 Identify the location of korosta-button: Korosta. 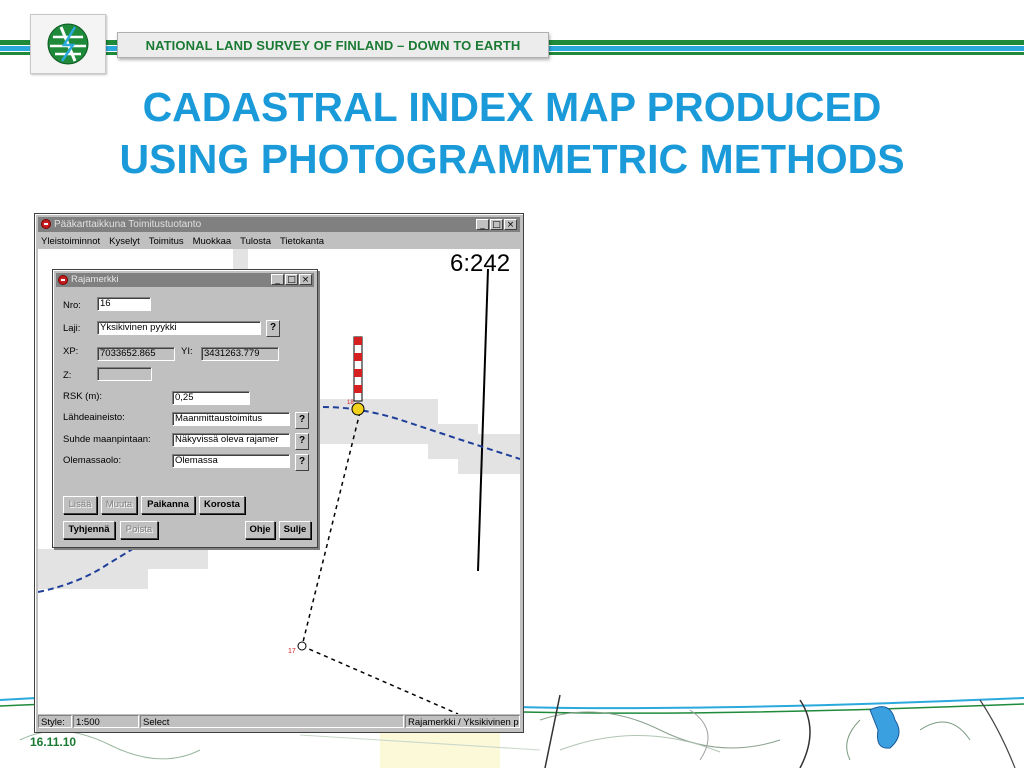
(222, 505).